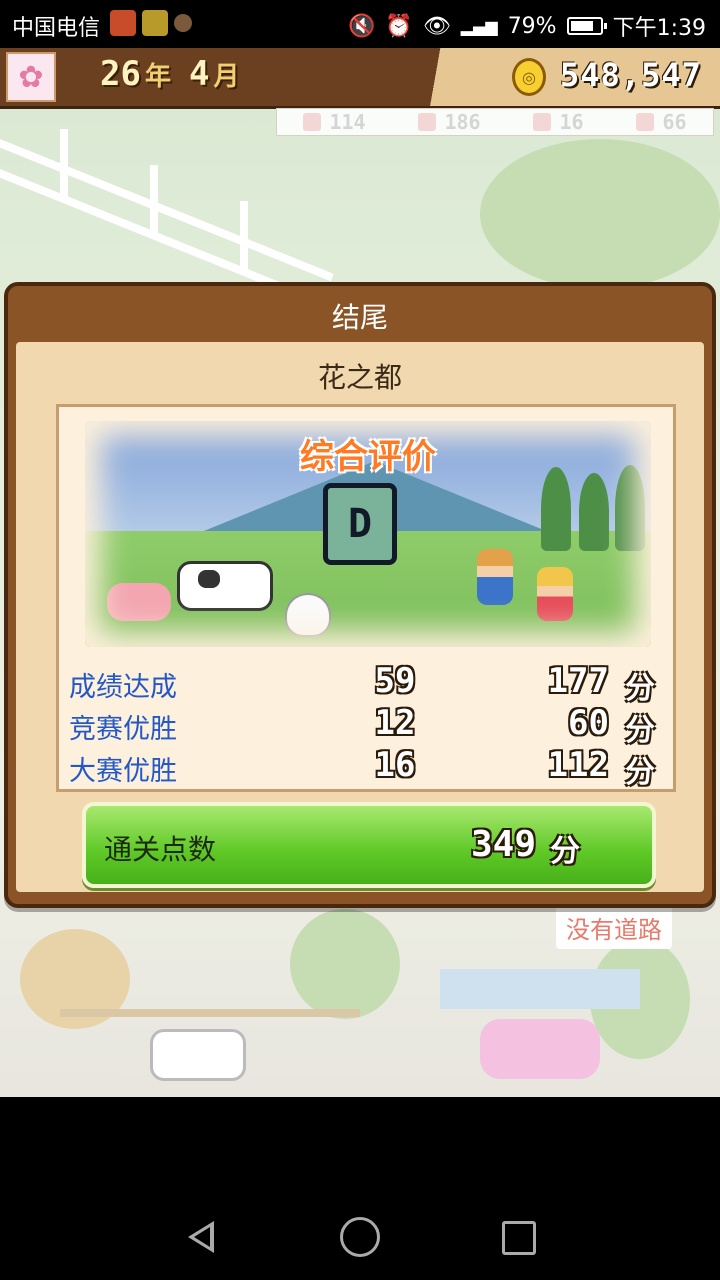  Describe the element at coordinates (449, 122) in the screenshot. I see `stat-tool: 186` at that location.